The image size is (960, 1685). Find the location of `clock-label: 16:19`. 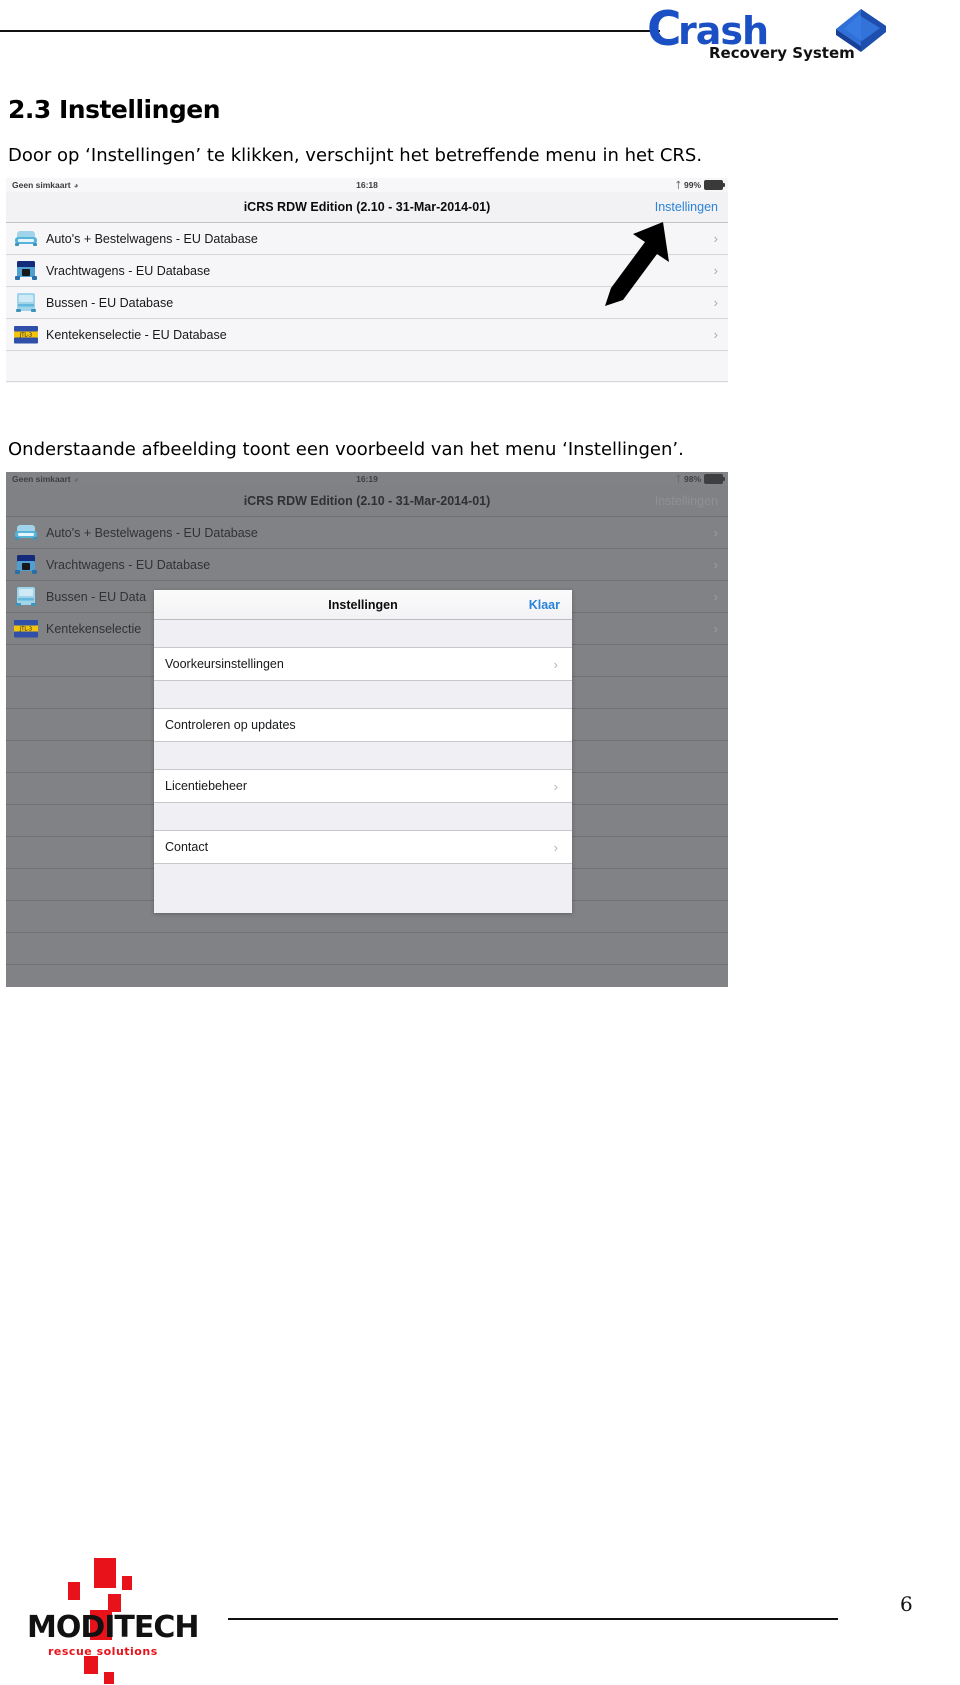

clock-label: 16:19 is located at coordinates (367, 479).